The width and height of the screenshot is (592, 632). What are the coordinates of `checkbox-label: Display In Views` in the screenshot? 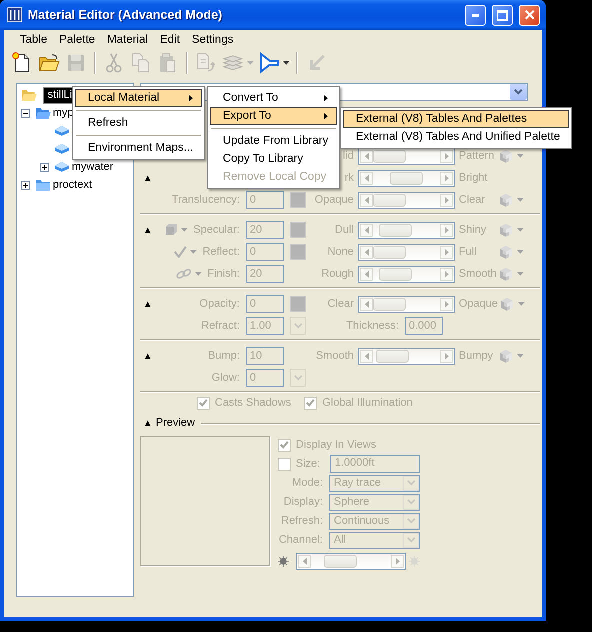 It's located at (336, 445).